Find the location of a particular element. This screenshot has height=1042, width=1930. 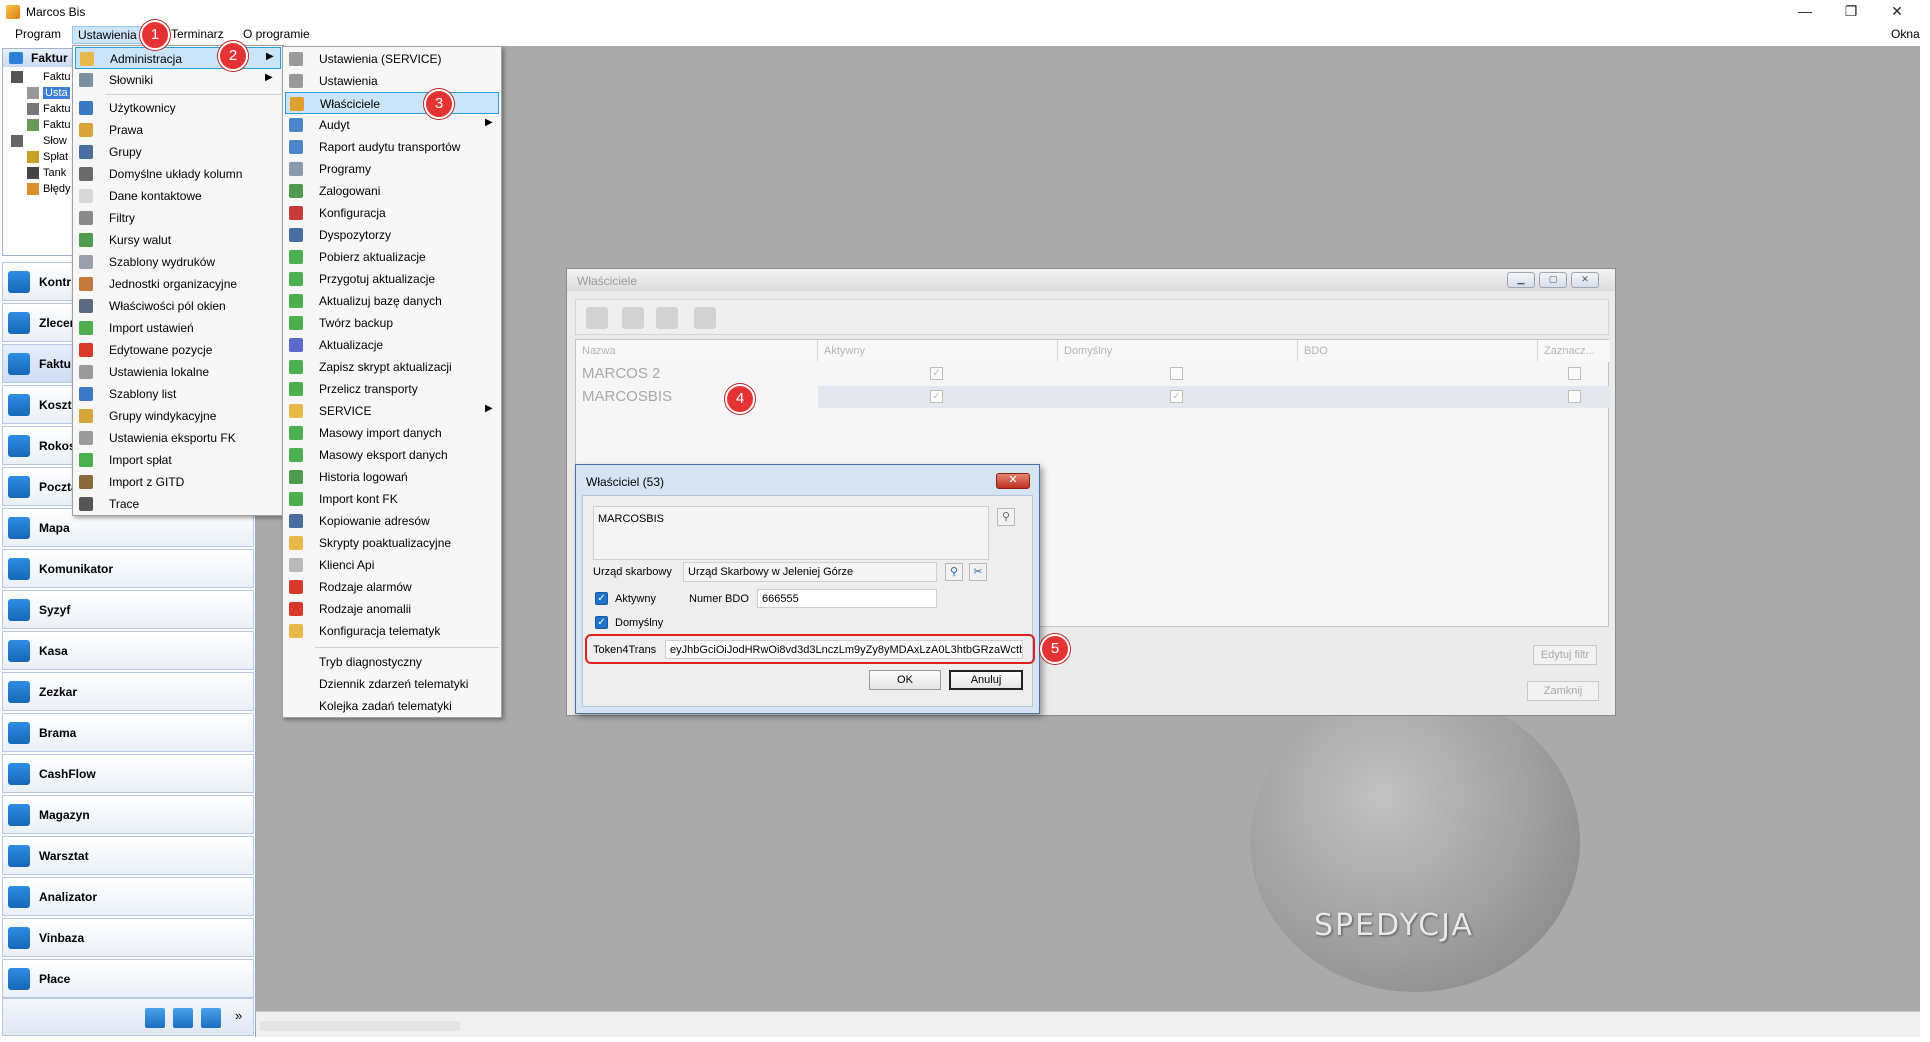

minimize-button: ▁ is located at coordinates (1521, 280).